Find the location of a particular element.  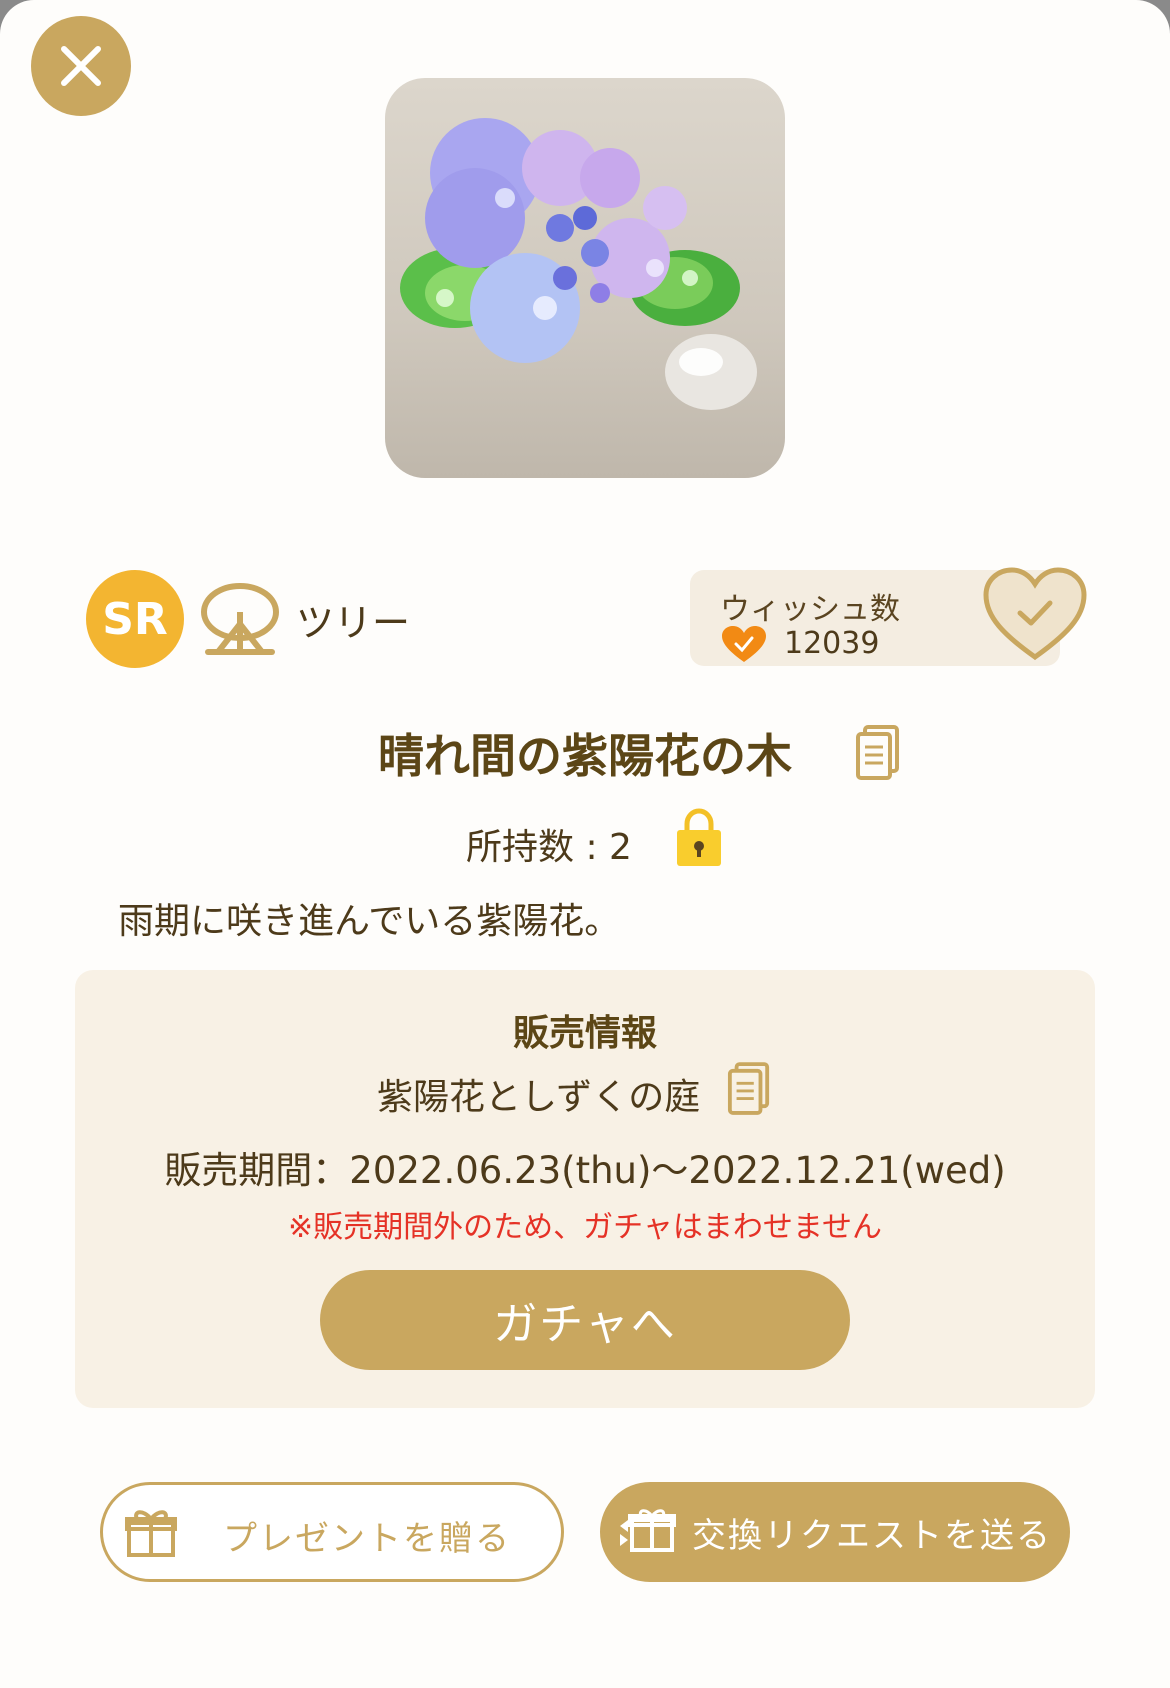

trade-request-button: 交換リクエストを送る is located at coordinates (835, 1532).